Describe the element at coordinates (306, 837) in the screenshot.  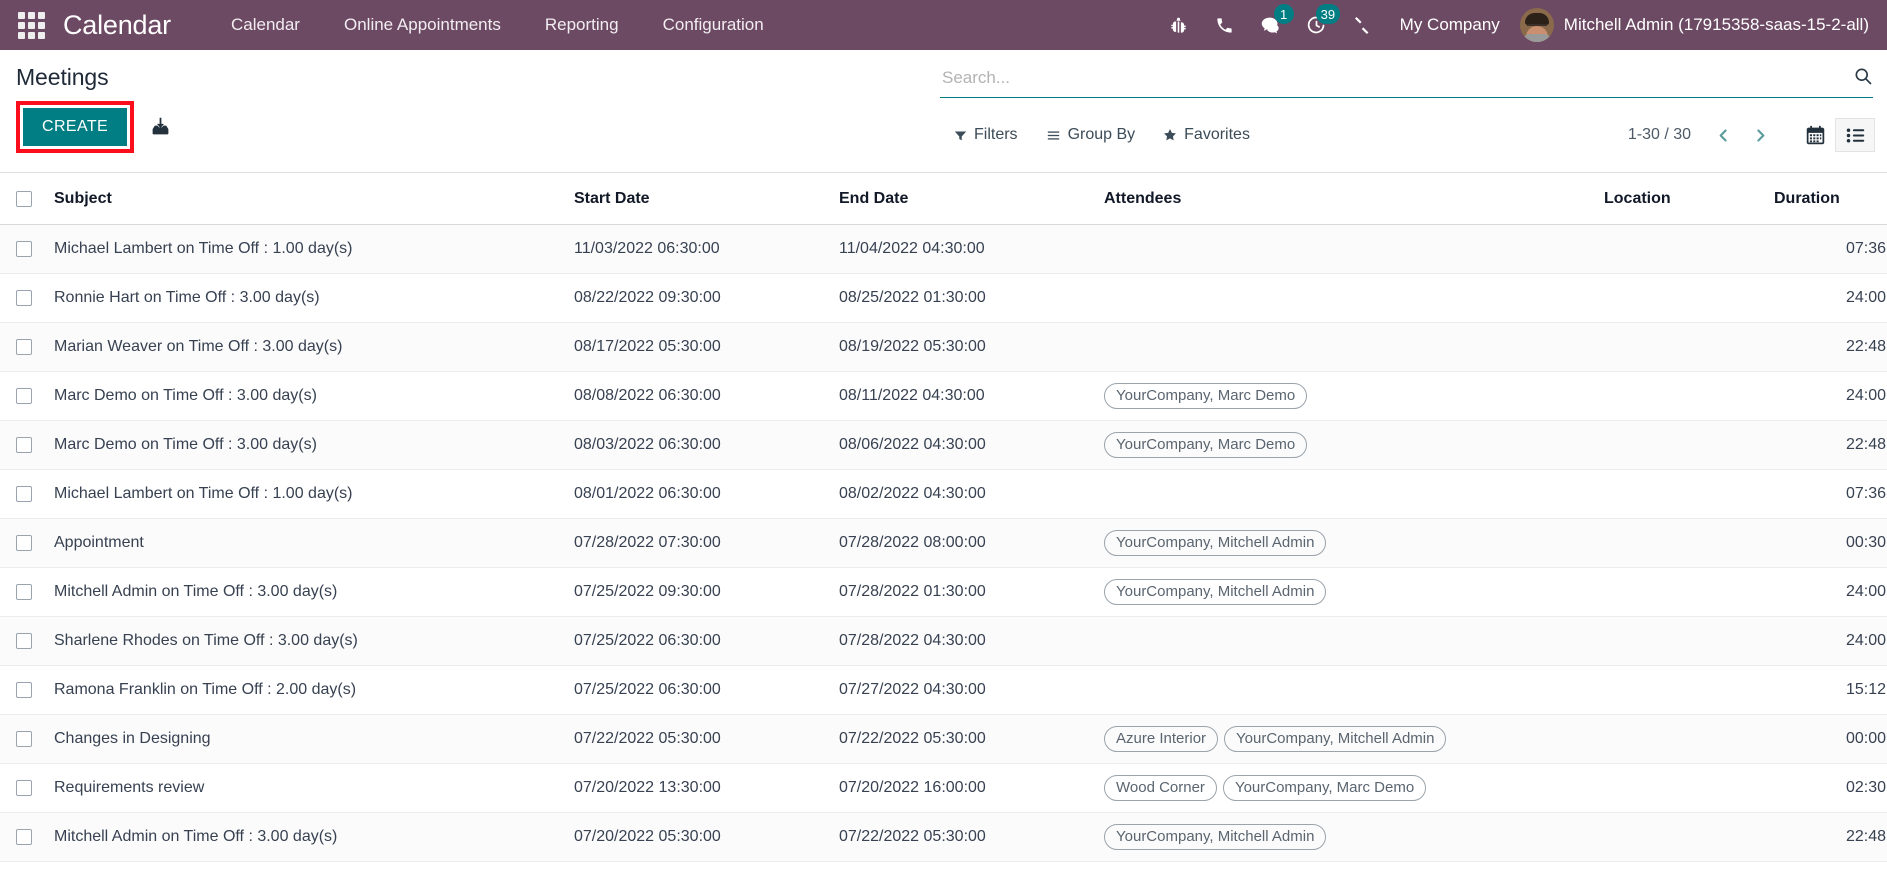
I see `cell-subject: Mitchell Admin on Time Off : 3.00 day(s)` at that location.